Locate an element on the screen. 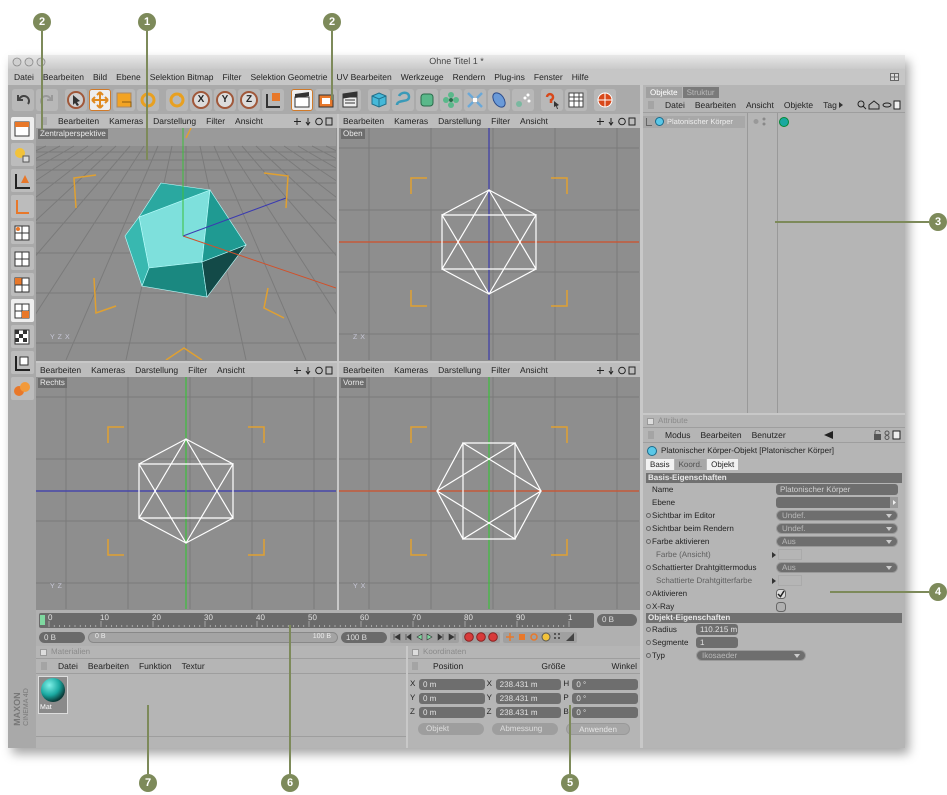 This screenshot has height=795, width=947. attribute-tab: Basis is located at coordinates (660, 464).